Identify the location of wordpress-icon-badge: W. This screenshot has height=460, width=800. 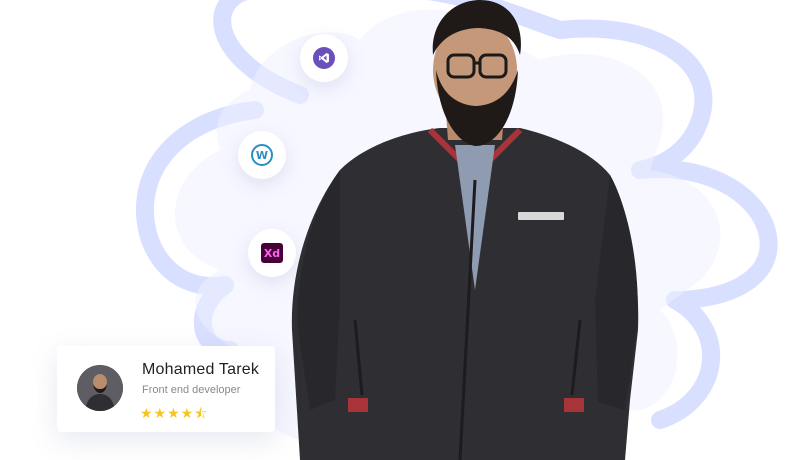
(262, 155).